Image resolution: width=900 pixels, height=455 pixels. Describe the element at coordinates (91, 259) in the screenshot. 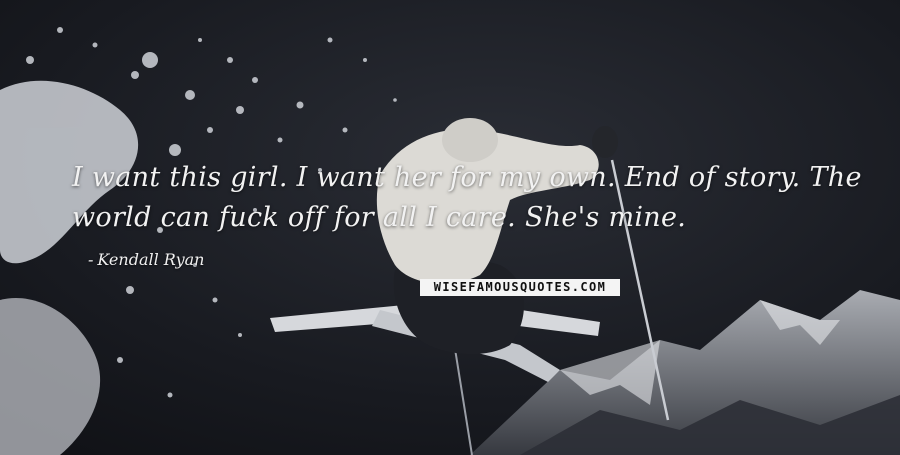

I see `author-dash: -` at that location.